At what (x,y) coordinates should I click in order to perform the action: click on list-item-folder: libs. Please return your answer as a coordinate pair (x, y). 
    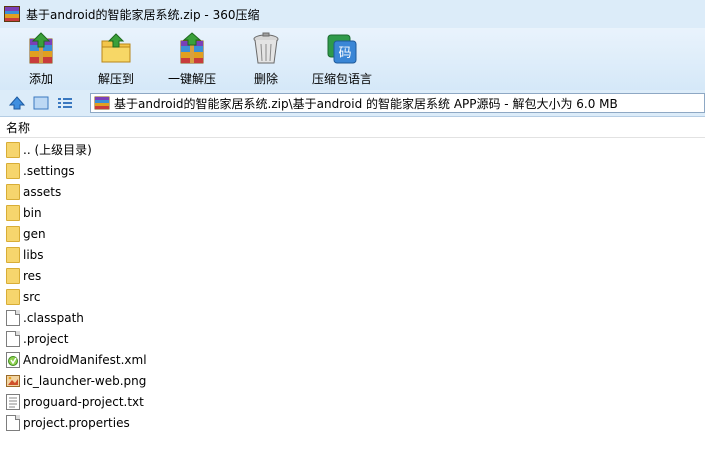
    Looking at the image, I should click on (352, 254).